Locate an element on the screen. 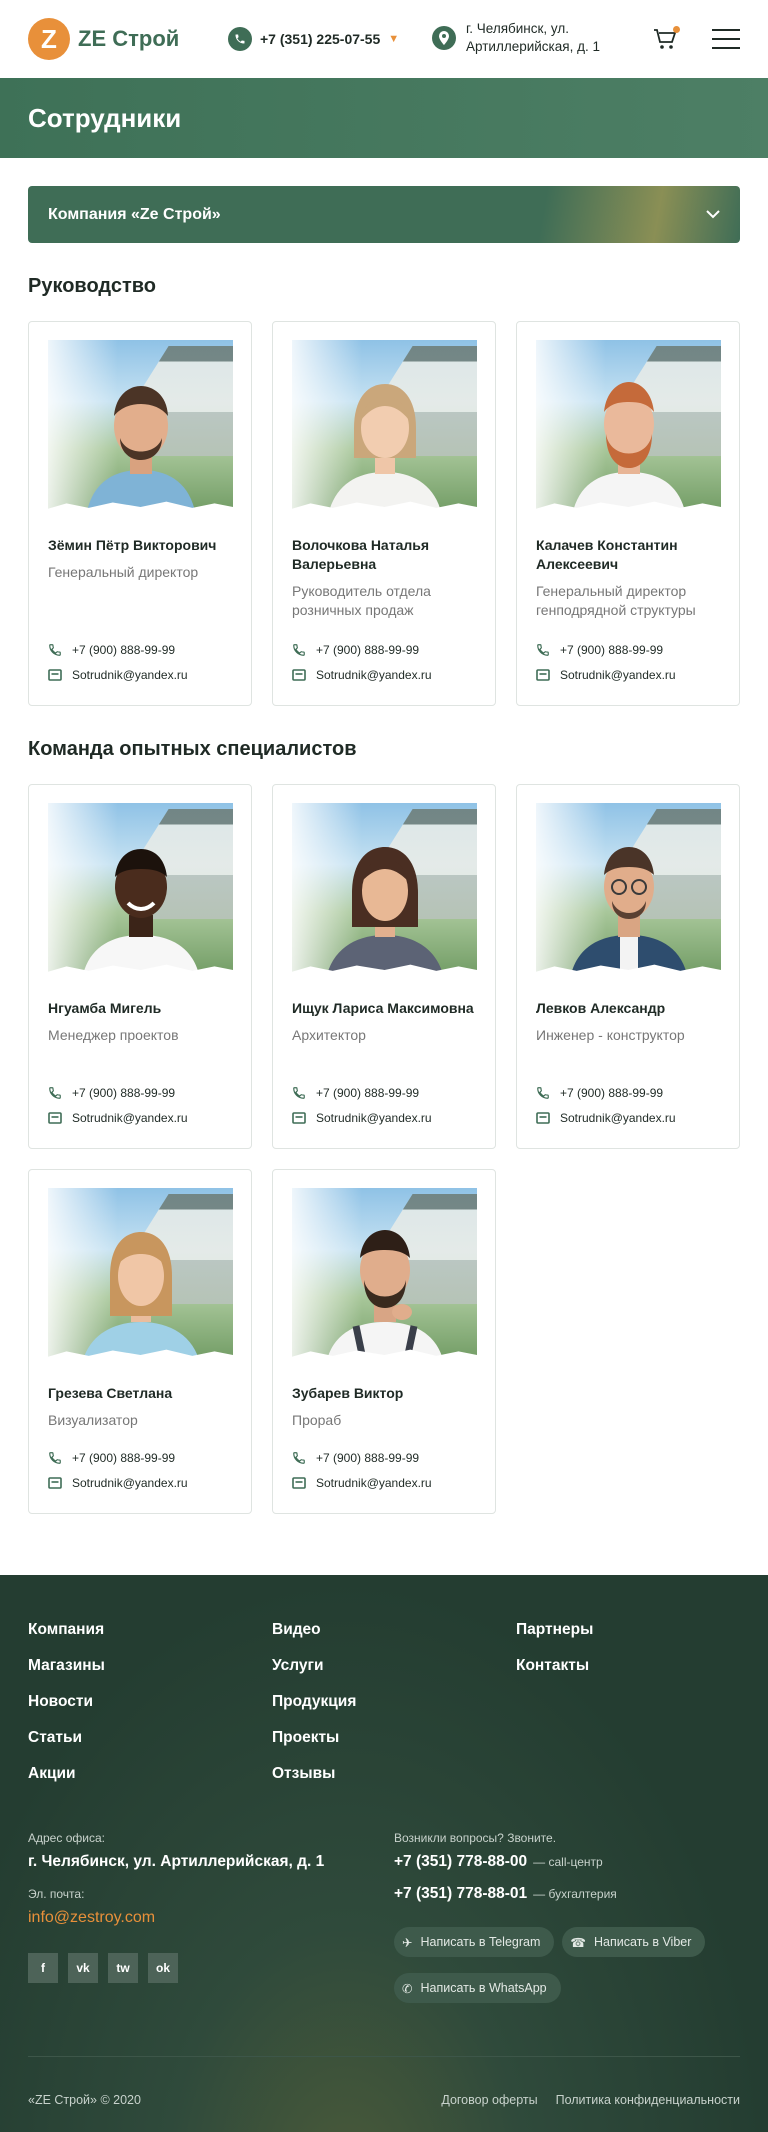  telegram-icon: ✈ is located at coordinates (407, 1942).